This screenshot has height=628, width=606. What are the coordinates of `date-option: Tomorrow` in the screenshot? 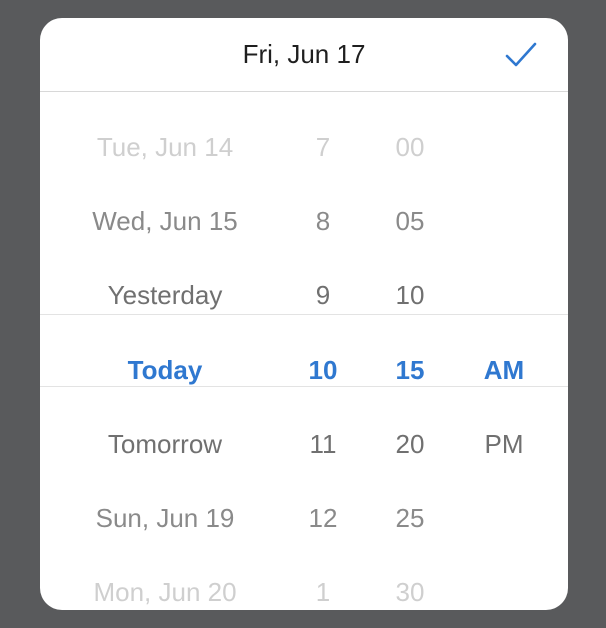 It's located at (165, 444).